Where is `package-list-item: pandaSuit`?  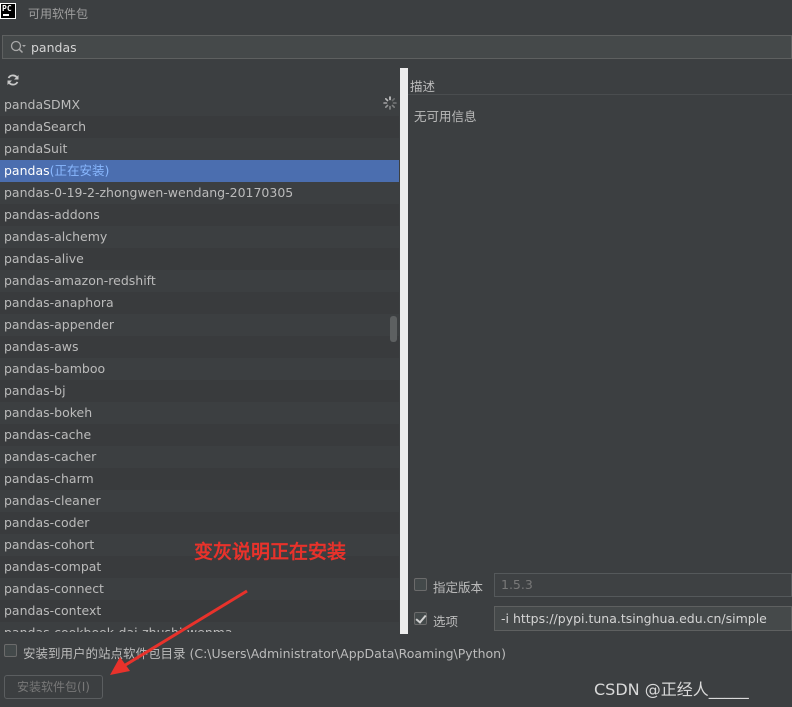
package-list-item: pandaSuit is located at coordinates (199, 149).